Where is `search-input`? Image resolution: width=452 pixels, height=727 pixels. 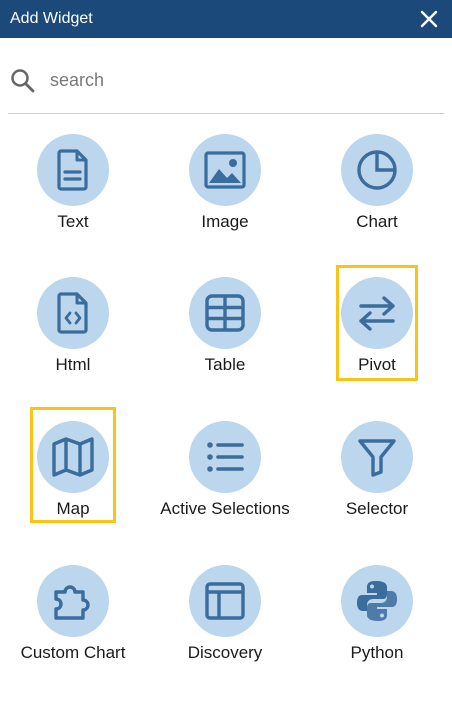 search-input is located at coordinates (240, 80).